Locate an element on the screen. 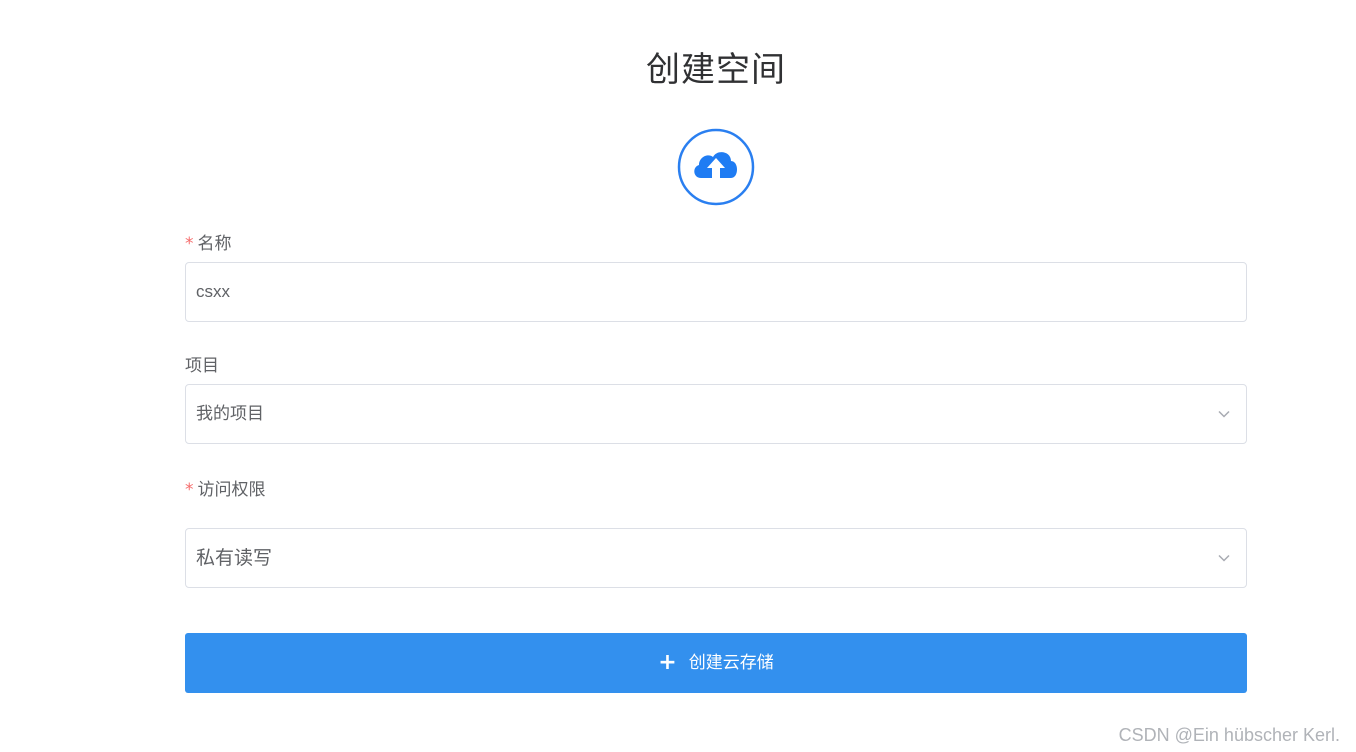 The width and height of the screenshot is (1356, 752). plus-icon: + is located at coordinates (667, 662).